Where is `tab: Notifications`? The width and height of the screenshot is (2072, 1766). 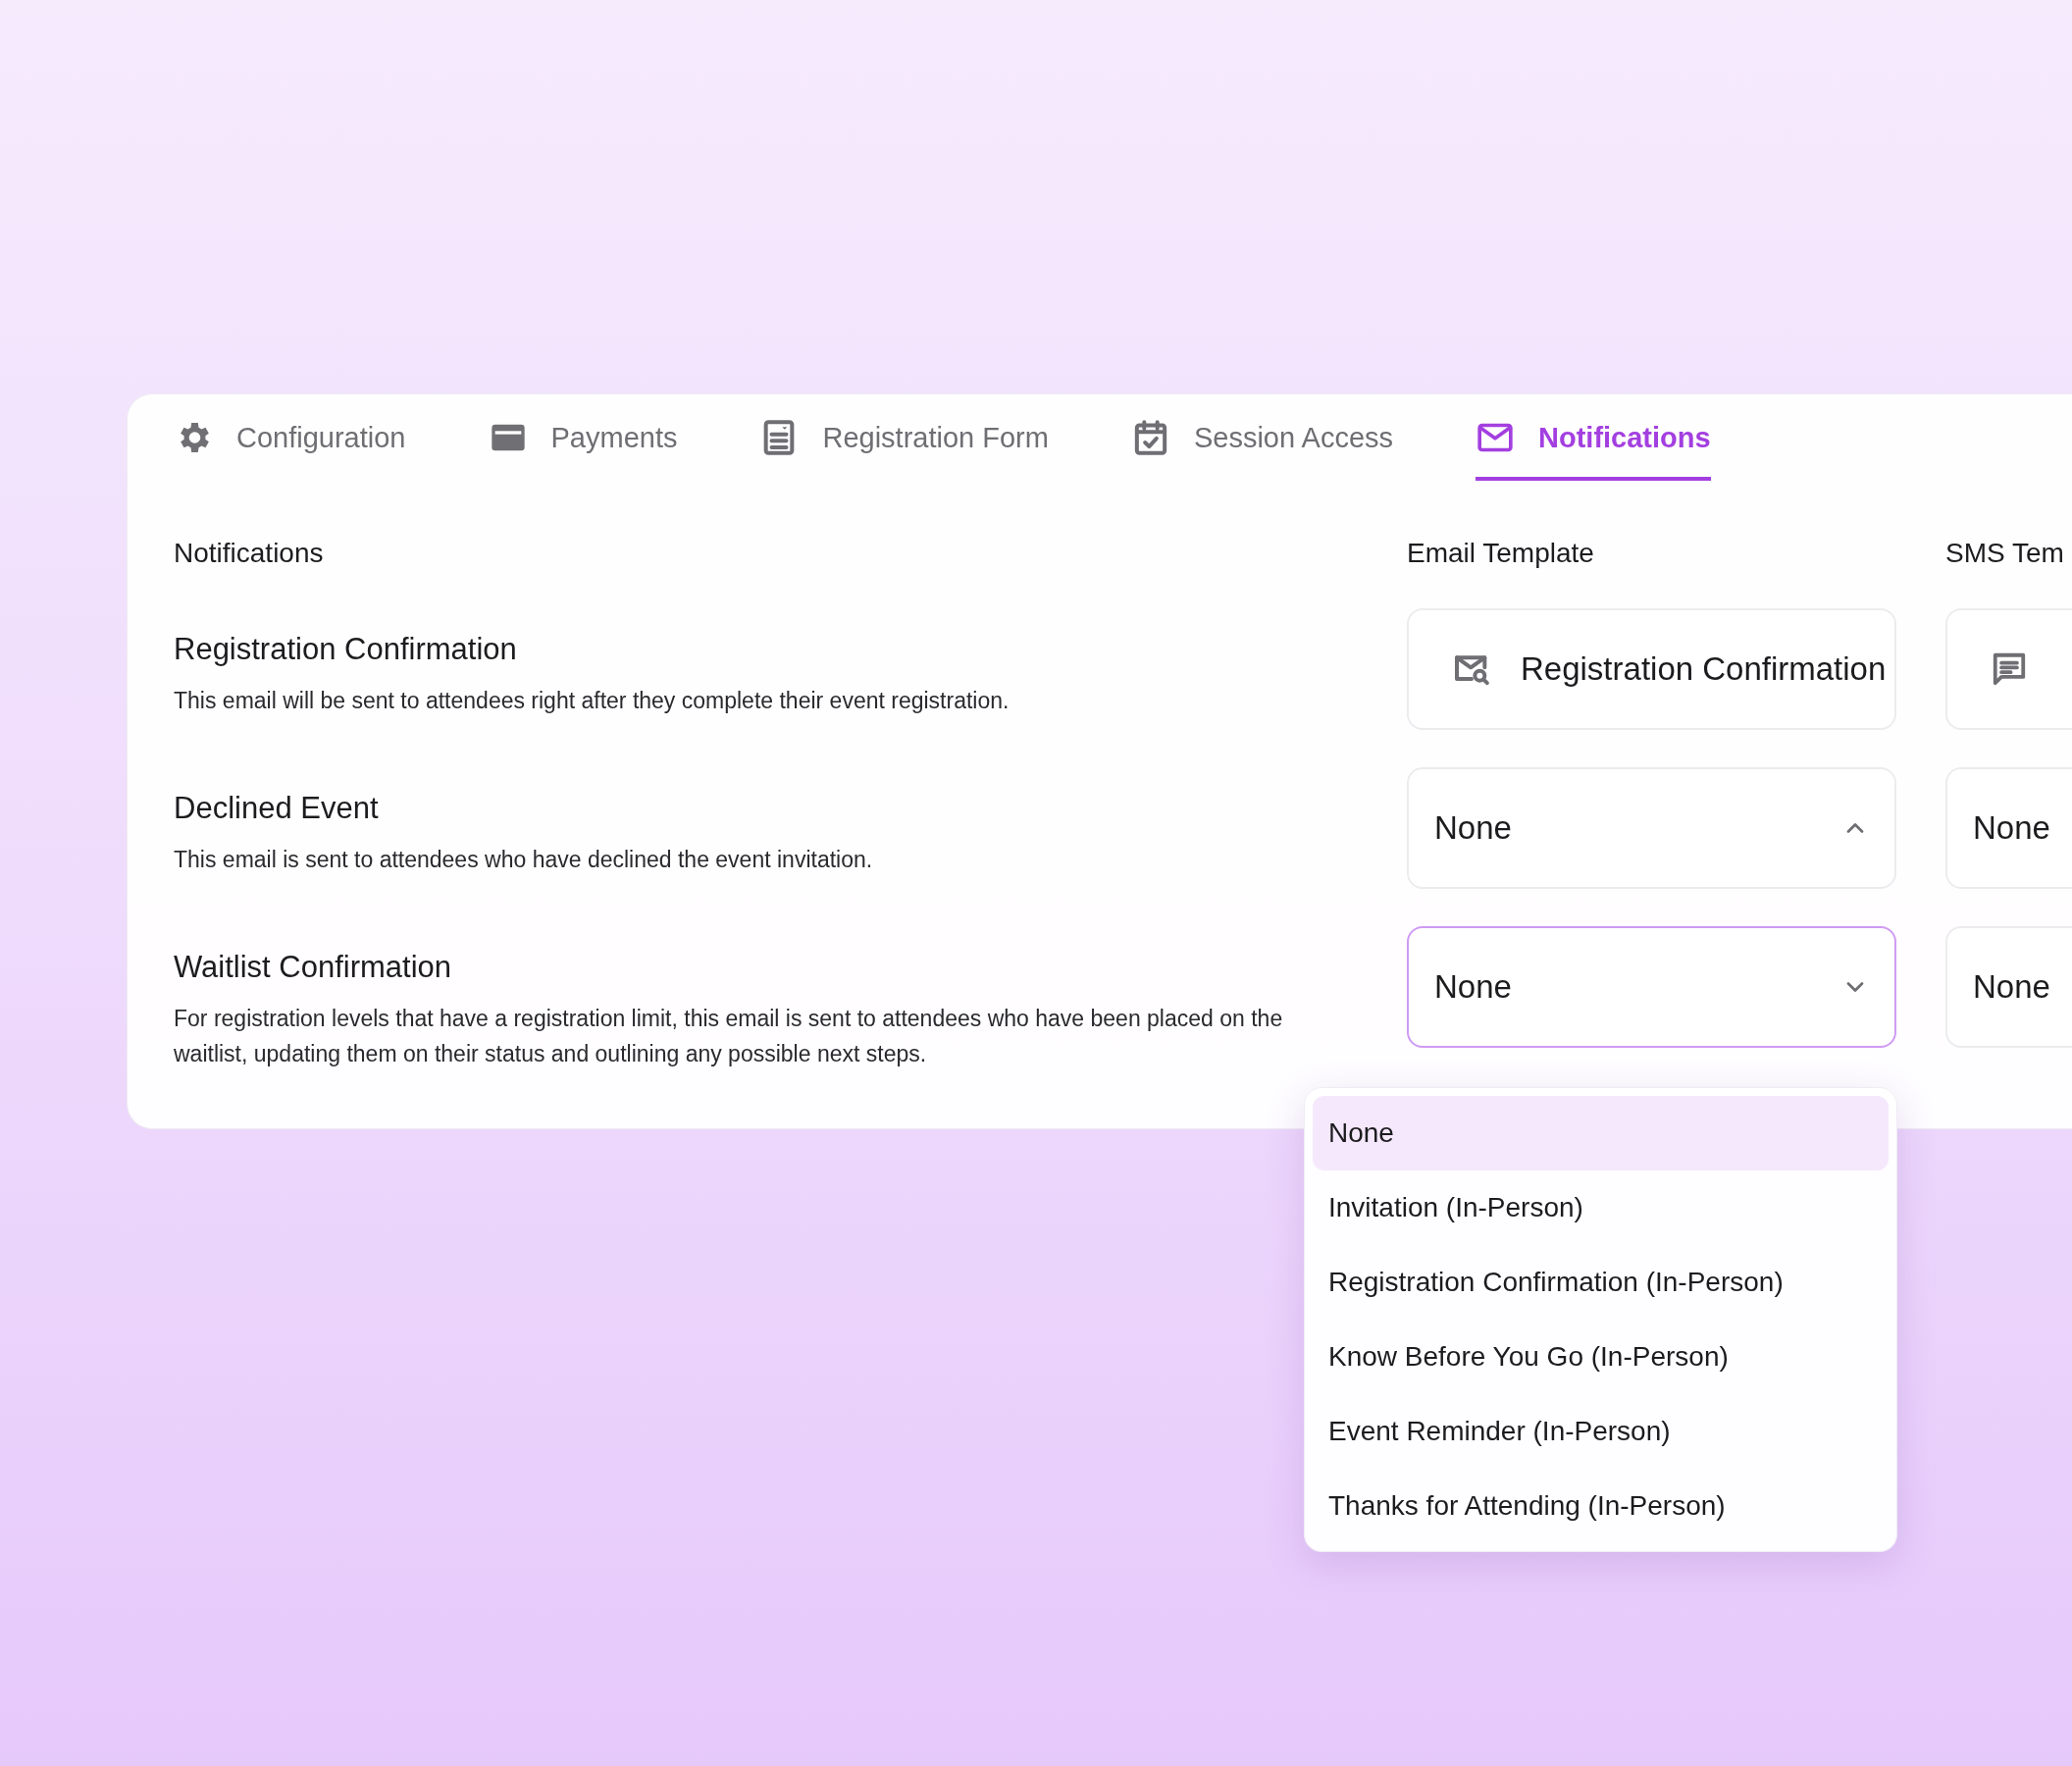 tab: Notifications is located at coordinates (1593, 438).